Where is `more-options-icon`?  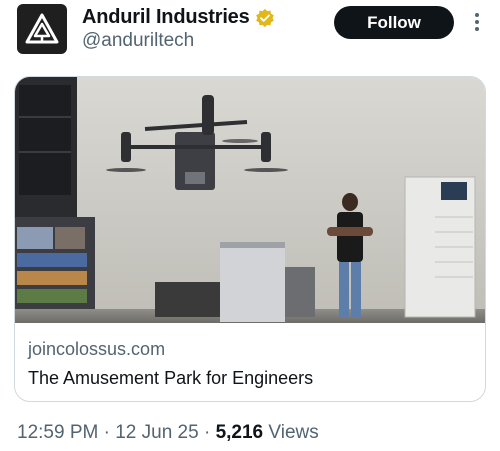 more-options-icon is located at coordinates (477, 22).